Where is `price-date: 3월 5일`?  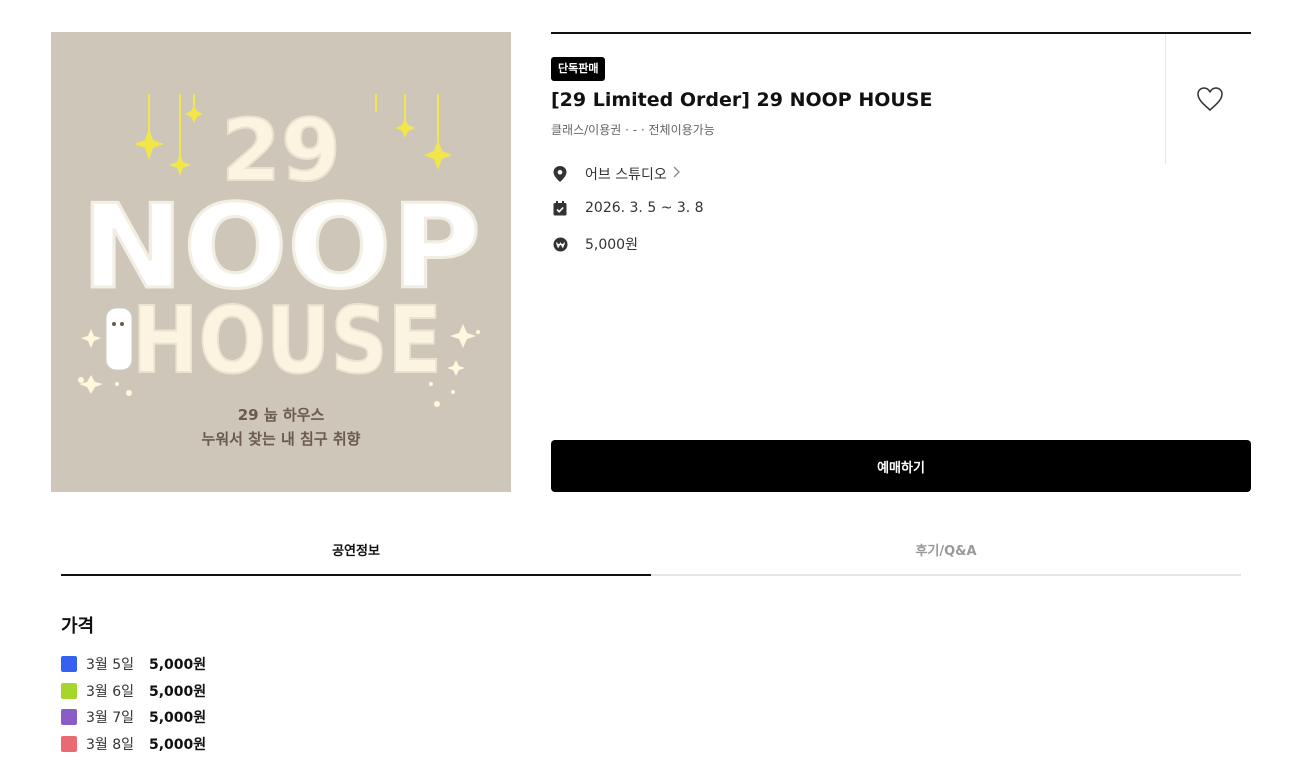
price-date: 3월 5일 is located at coordinates (110, 665).